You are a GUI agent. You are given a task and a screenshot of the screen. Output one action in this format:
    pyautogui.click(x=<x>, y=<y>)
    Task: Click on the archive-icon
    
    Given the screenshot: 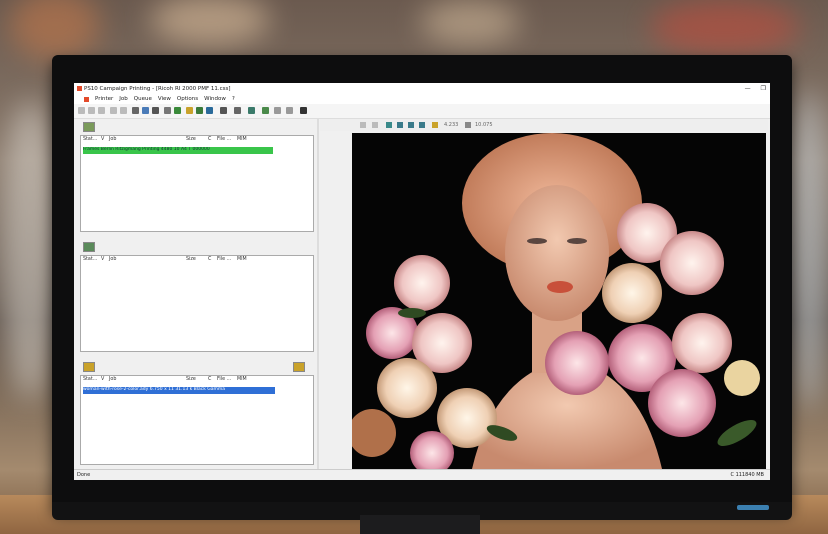 What is the action you would take?
    pyautogui.click(x=89, y=367)
    